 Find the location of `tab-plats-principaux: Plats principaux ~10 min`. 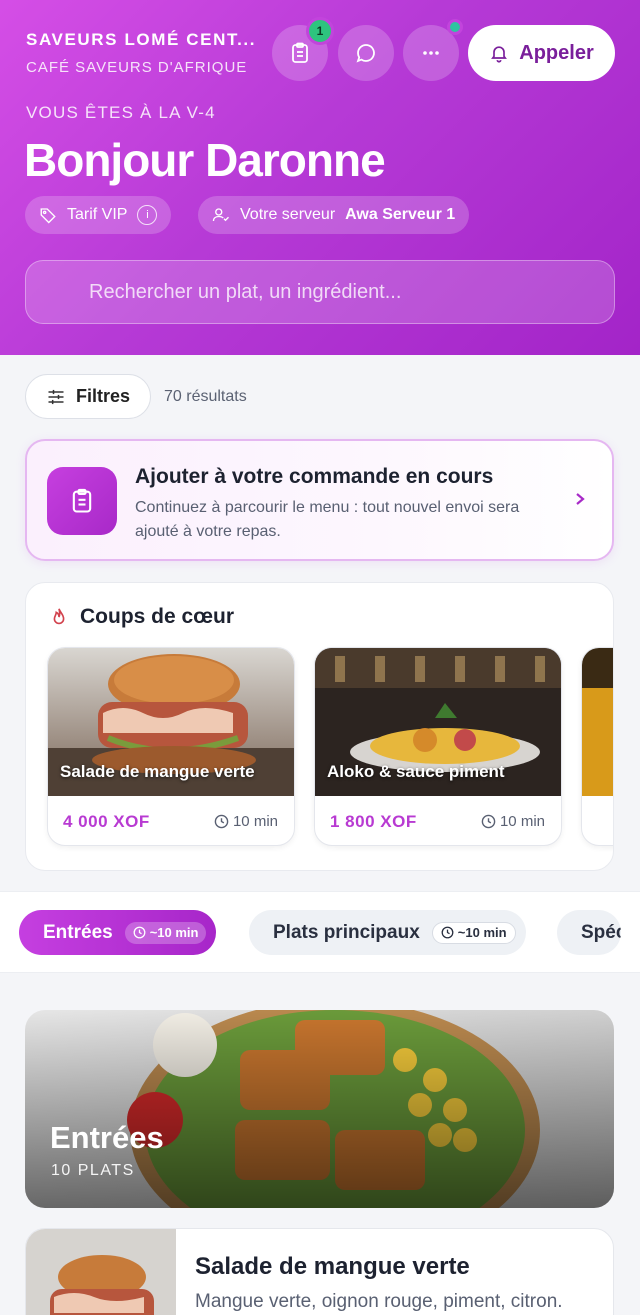

tab-plats-principaux: Plats principaux ~10 min is located at coordinates (387, 932).